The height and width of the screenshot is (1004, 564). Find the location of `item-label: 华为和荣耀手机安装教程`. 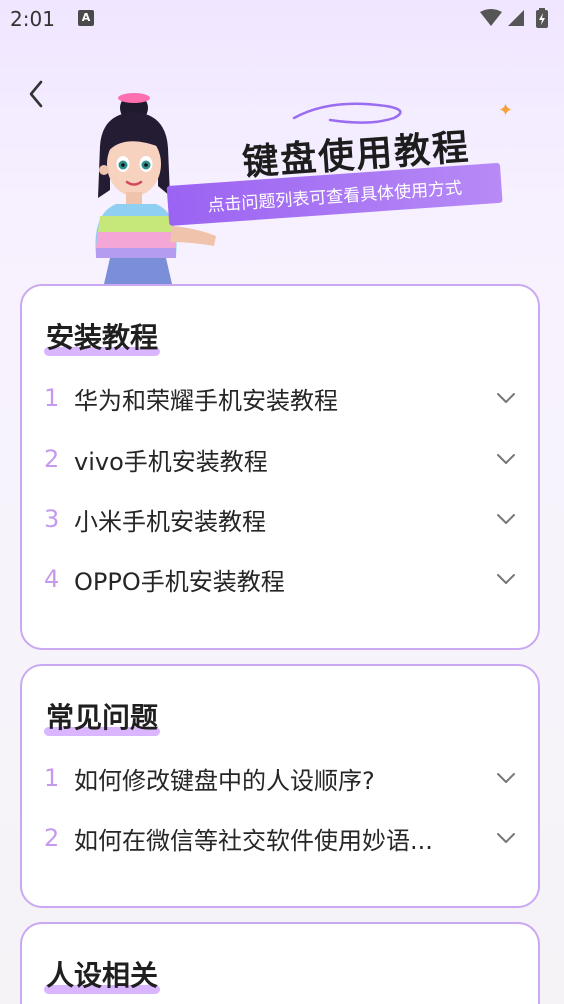

item-label: 华为和荣耀手机安装教程 is located at coordinates (206, 400).